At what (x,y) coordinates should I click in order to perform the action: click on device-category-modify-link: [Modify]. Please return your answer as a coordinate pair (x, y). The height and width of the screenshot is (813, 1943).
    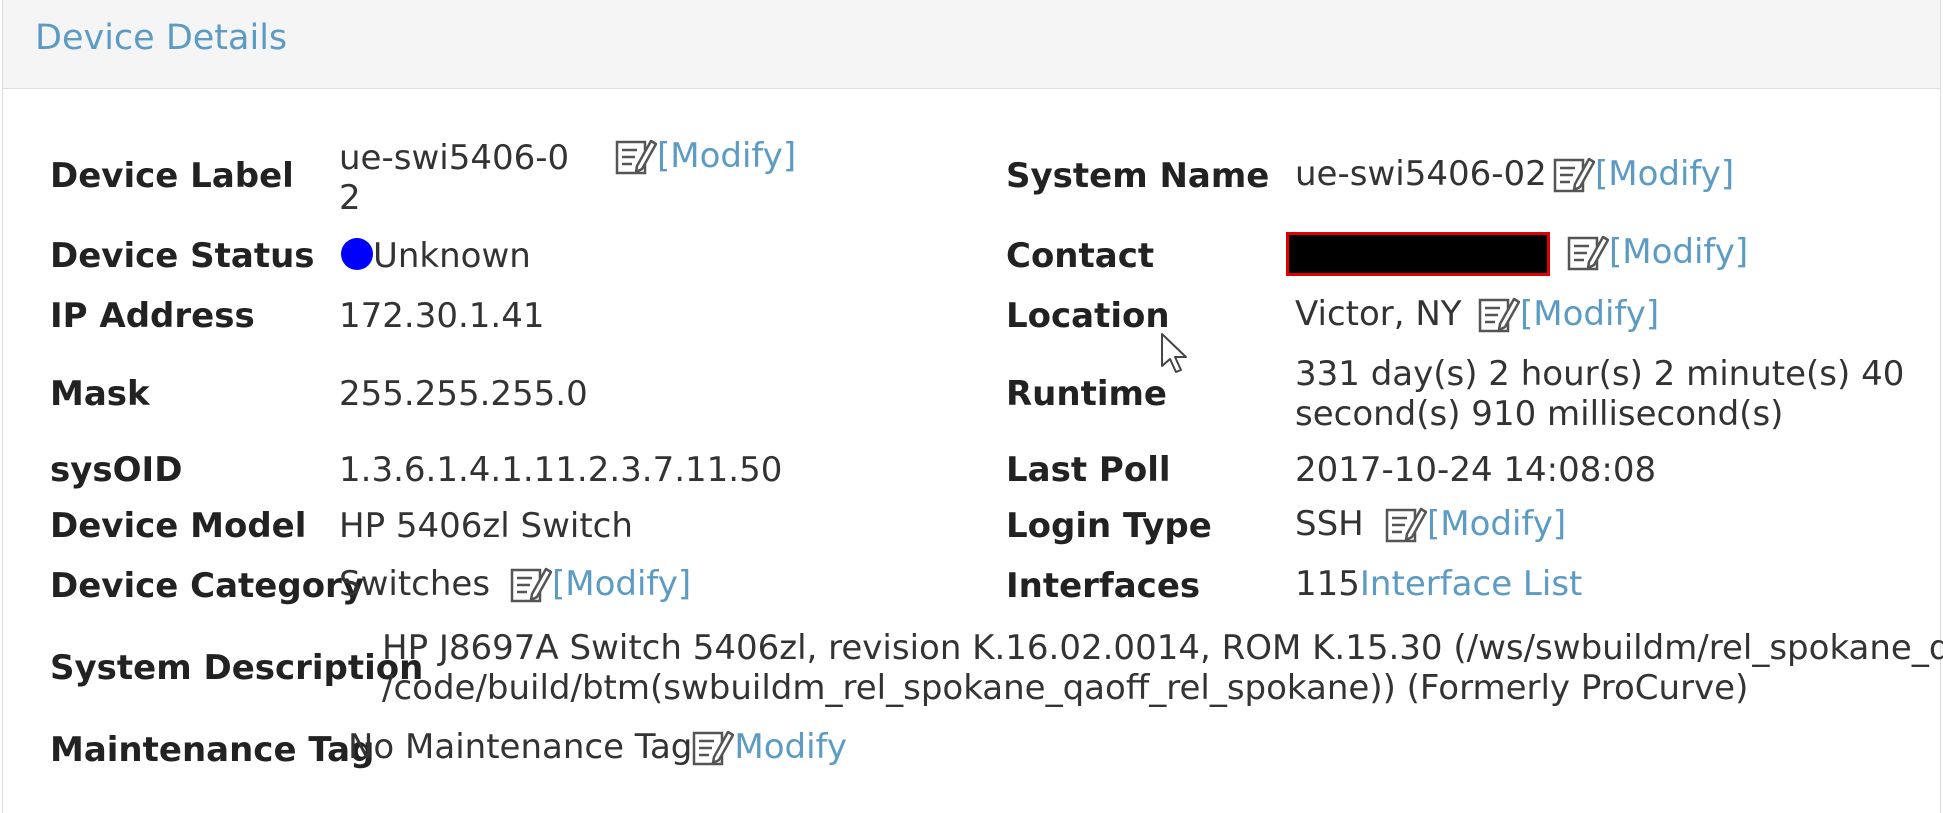
    Looking at the image, I should click on (621, 584).